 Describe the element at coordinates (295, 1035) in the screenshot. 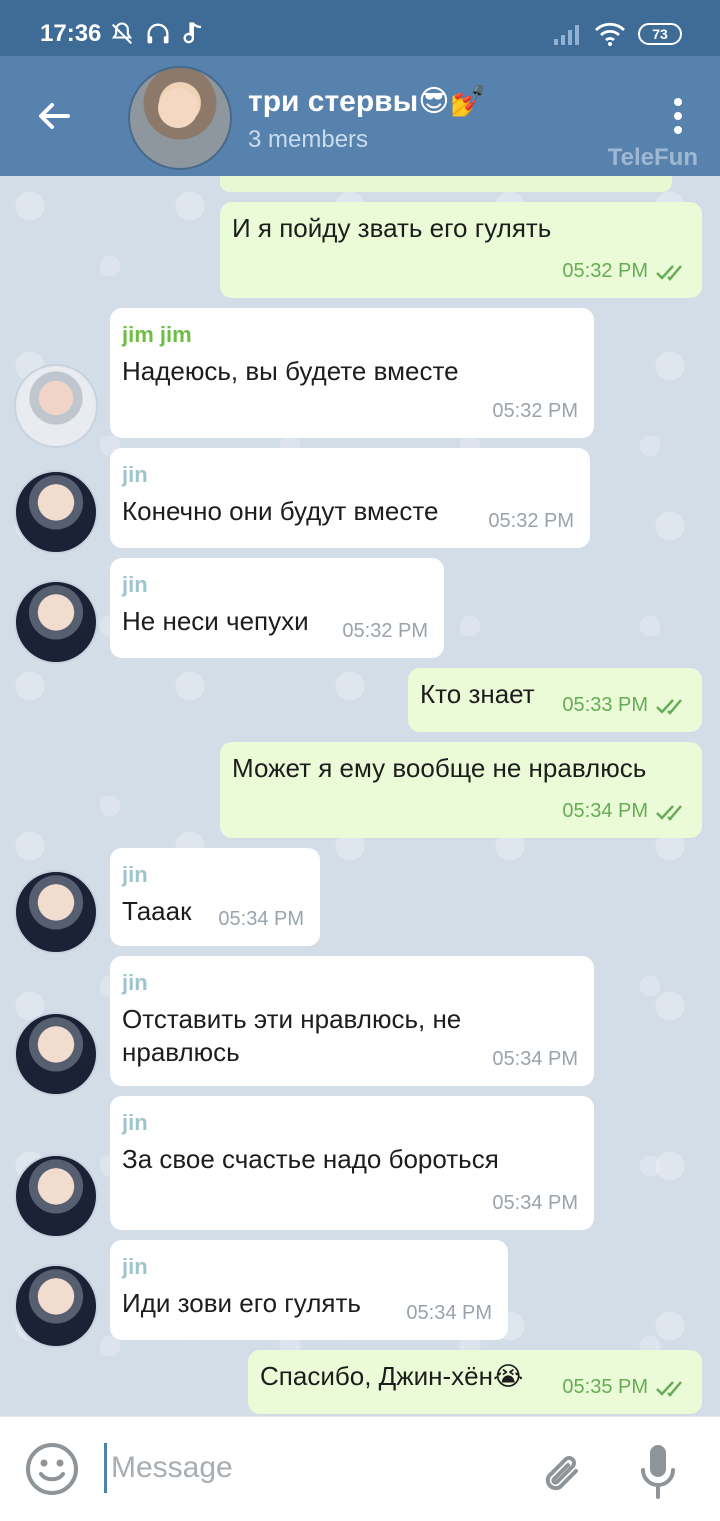

I see `message-text: Отставить эти нравлюсь, не нравлюсь` at that location.